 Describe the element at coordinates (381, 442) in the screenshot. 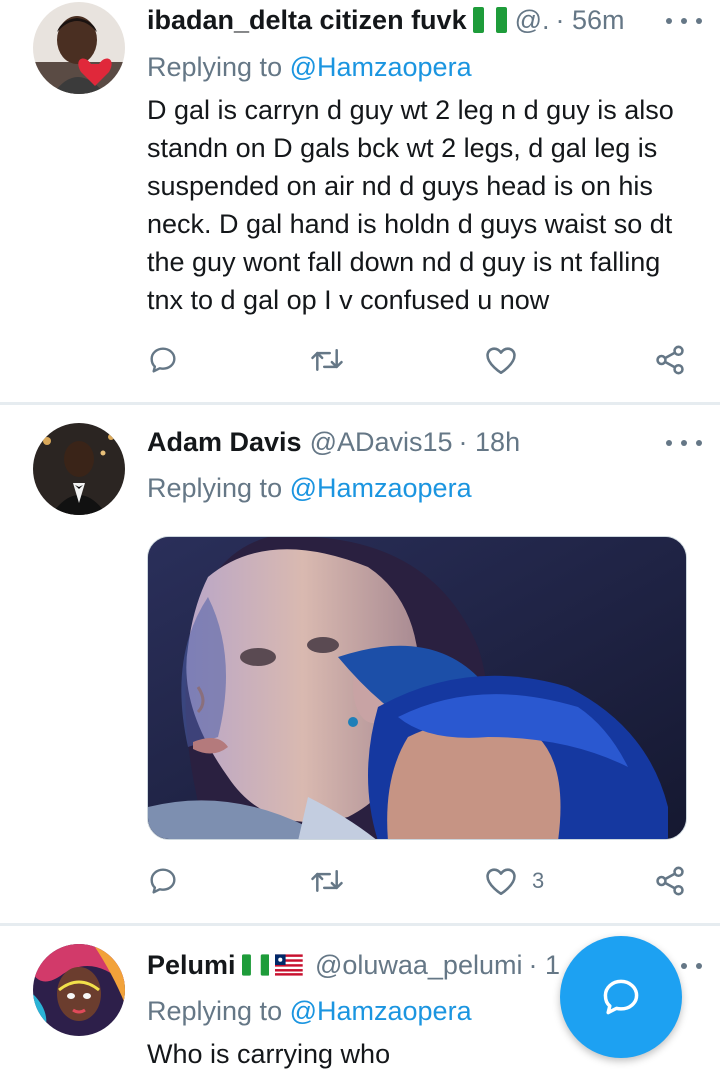

I see `handle: @ADavis15` at that location.